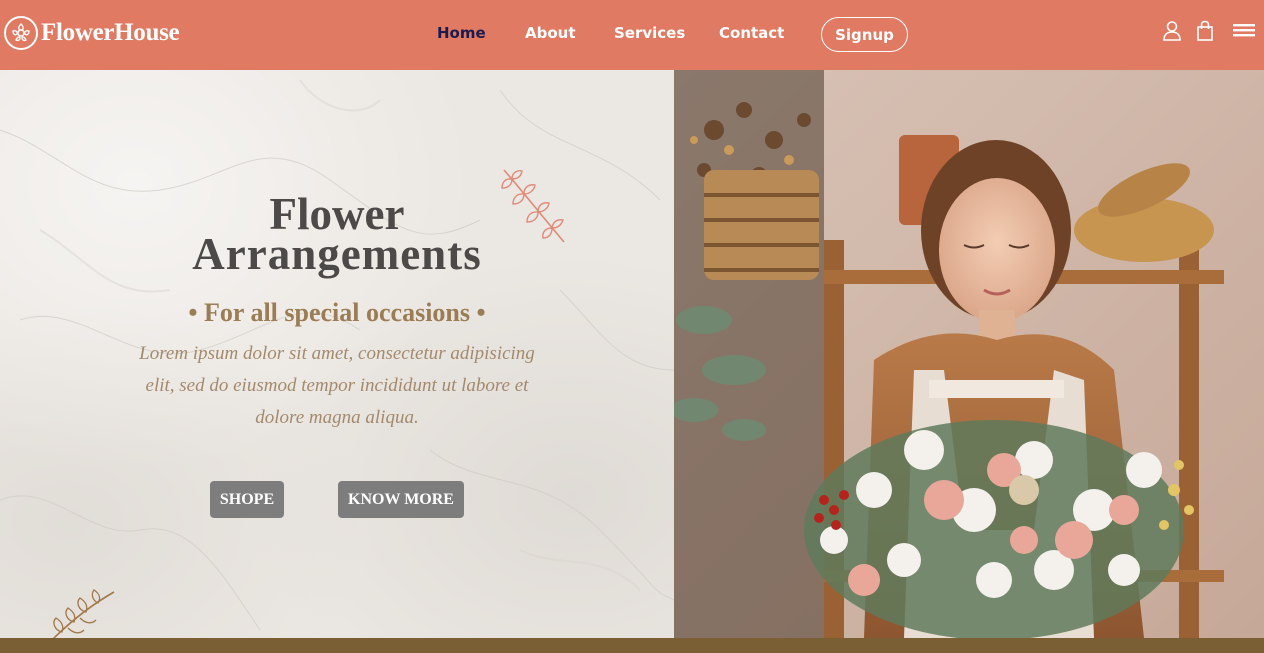 Image resolution: width=1264 pixels, height=653 pixels. What do you see at coordinates (1205, 33) in the screenshot?
I see `shopping-bag-icon` at bounding box center [1205, 33].